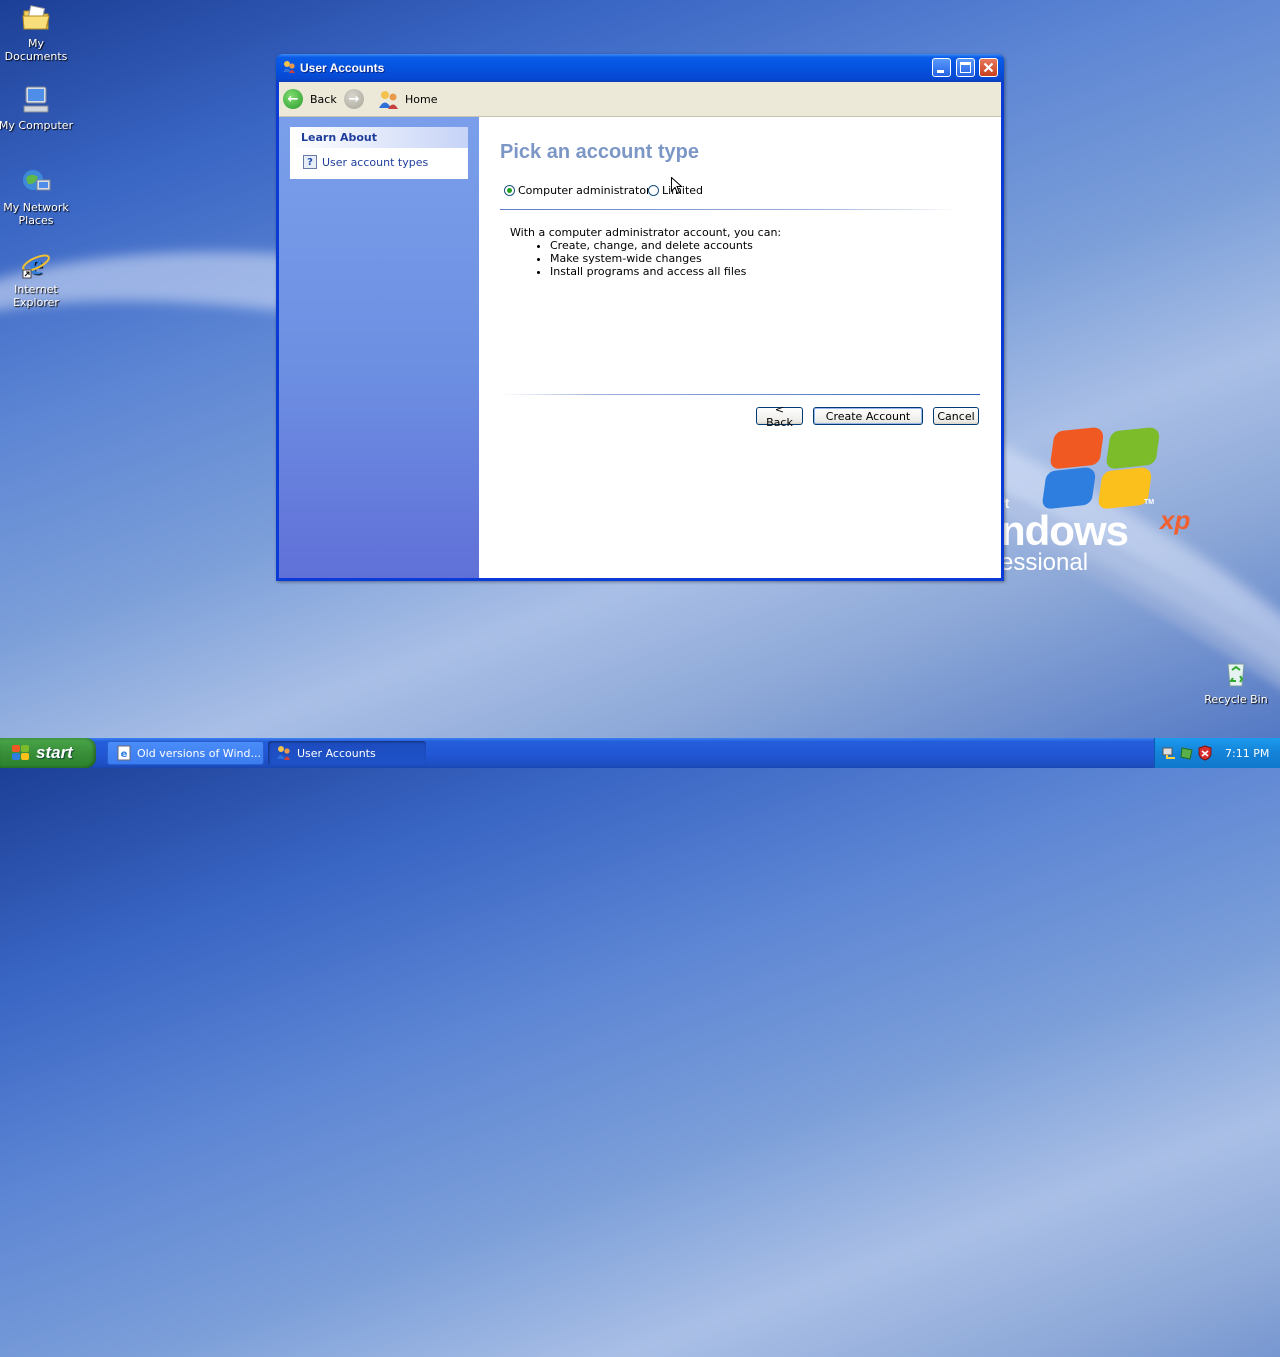 This screenshot has width=1280, height=1357. What do you see at coordinates (375, 162) in the screenshot?
I see `sidebar-item-label: User account types` at bounding box center [375, 162].